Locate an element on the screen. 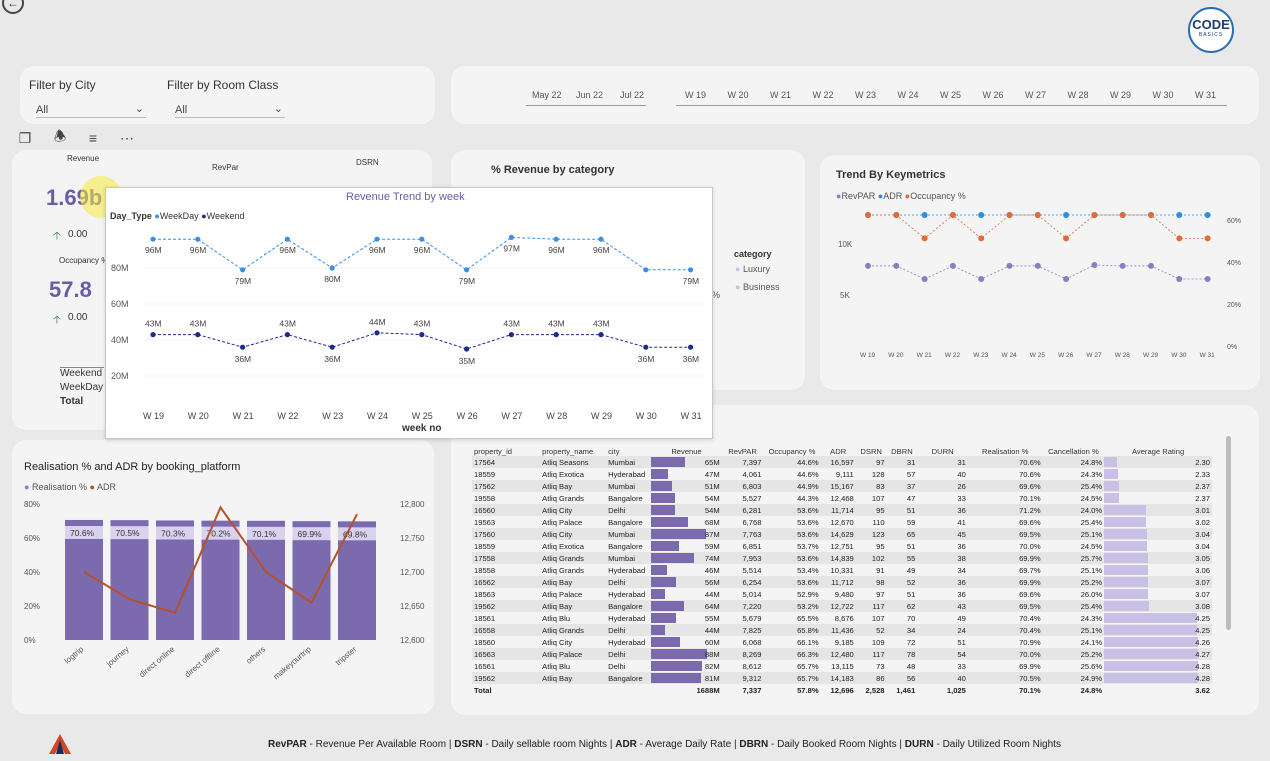 This screenshot has width=1270, height=761. keymetrics-title: Trend By Keymetrics is located at coordinates (891, 175).